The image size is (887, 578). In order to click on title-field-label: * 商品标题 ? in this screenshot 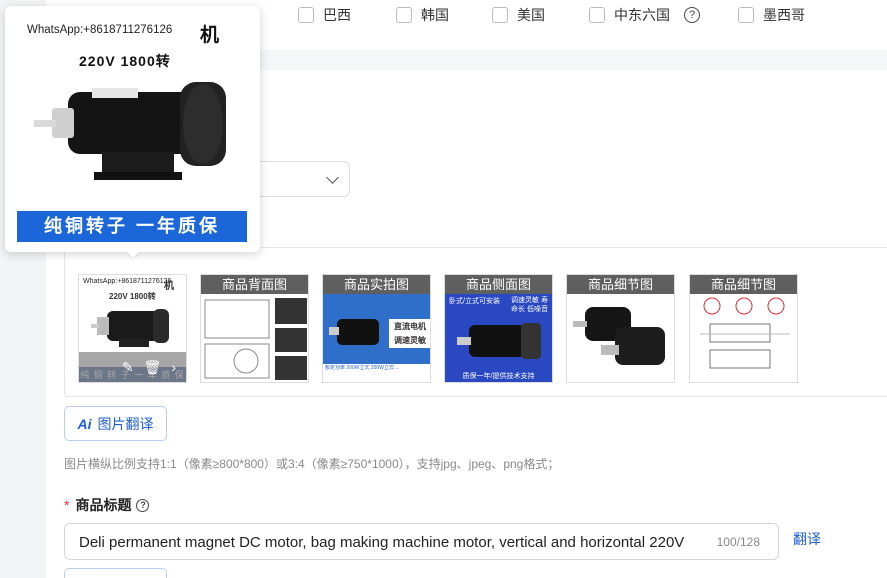, I will do `click(107, 505)`.